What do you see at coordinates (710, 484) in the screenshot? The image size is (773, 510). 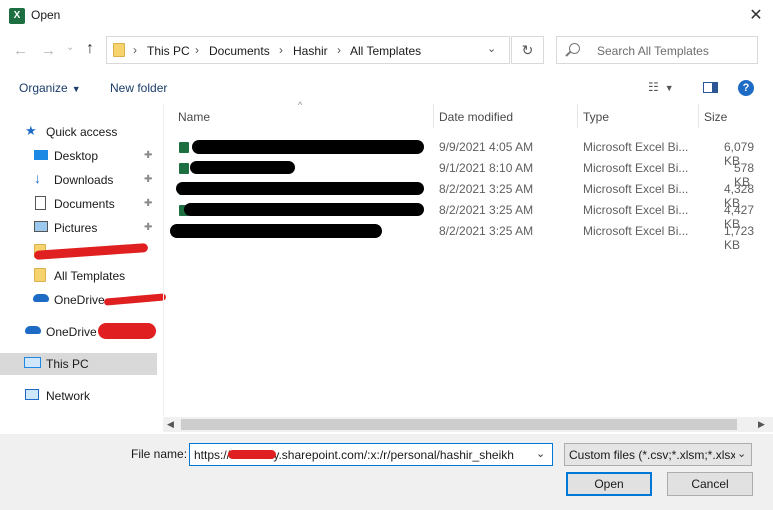 I see `cancel-button: Cancel` at bounding box center [710, 484].